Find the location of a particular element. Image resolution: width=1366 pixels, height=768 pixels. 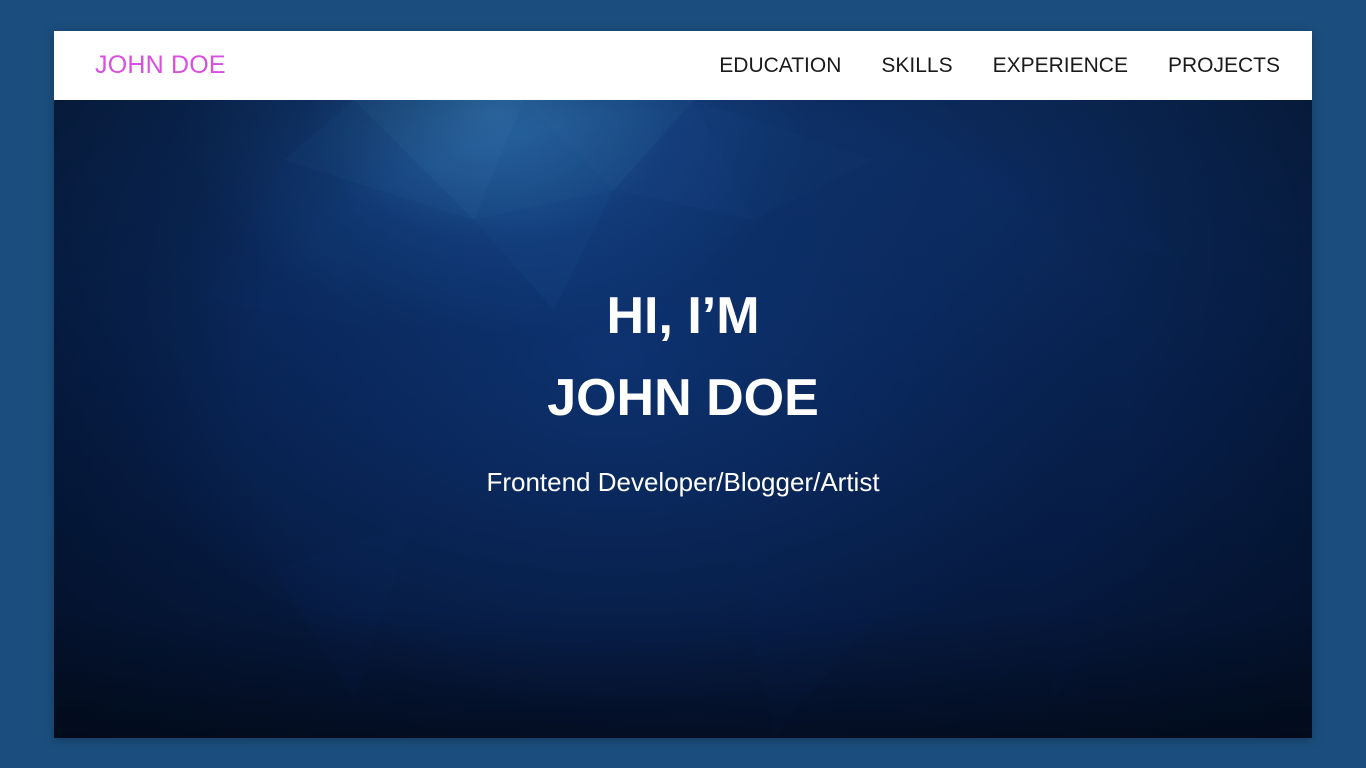

hero-tagline: Frontend Developer/Blogger/Artist is located at coordinates (683, 482).